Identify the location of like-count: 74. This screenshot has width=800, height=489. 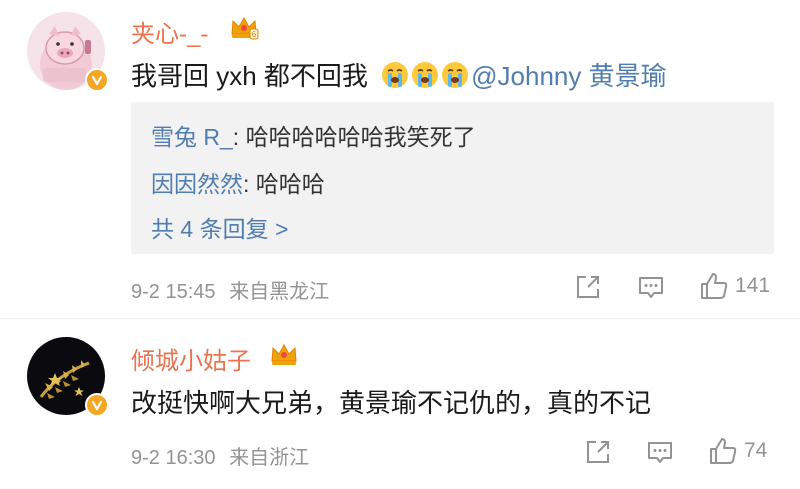
(756, 450).